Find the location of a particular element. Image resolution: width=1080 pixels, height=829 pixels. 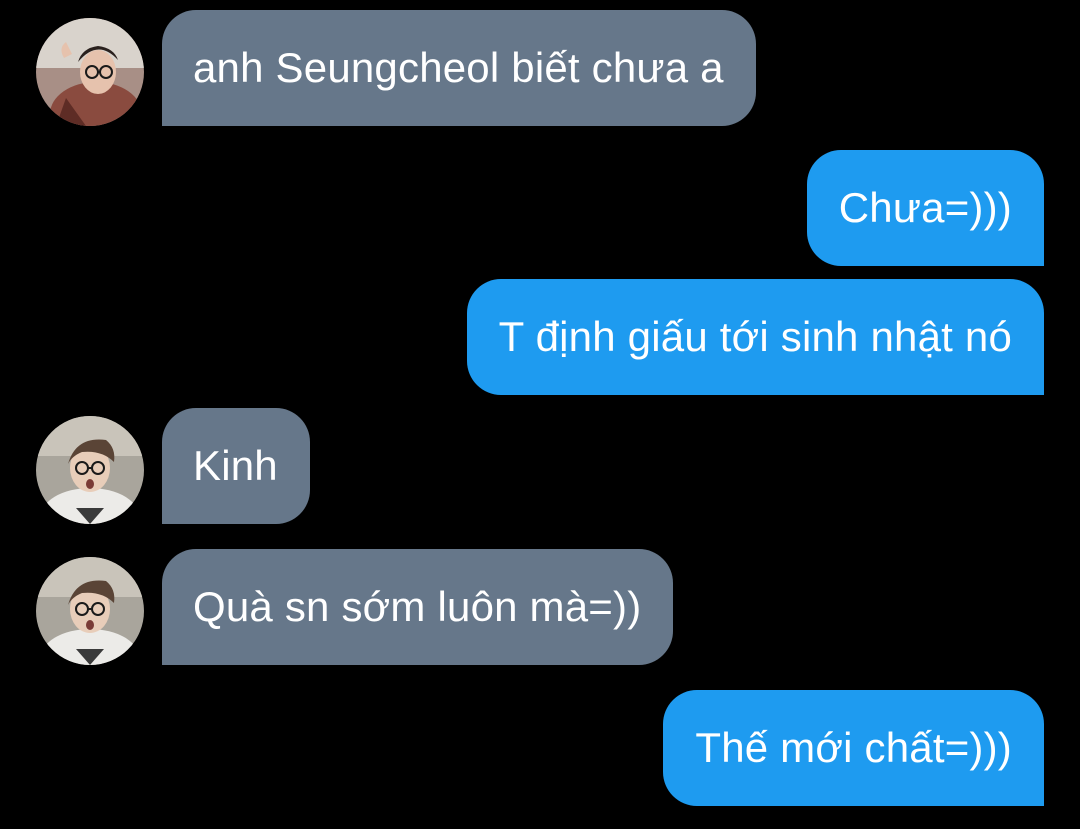

message-text: Kinh is located at coordinates (235, 465).